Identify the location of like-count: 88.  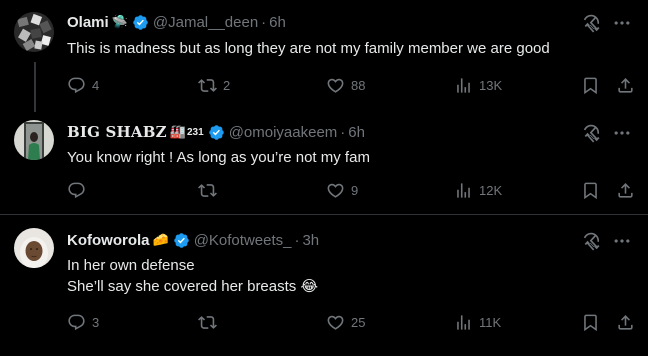
(358, 85).